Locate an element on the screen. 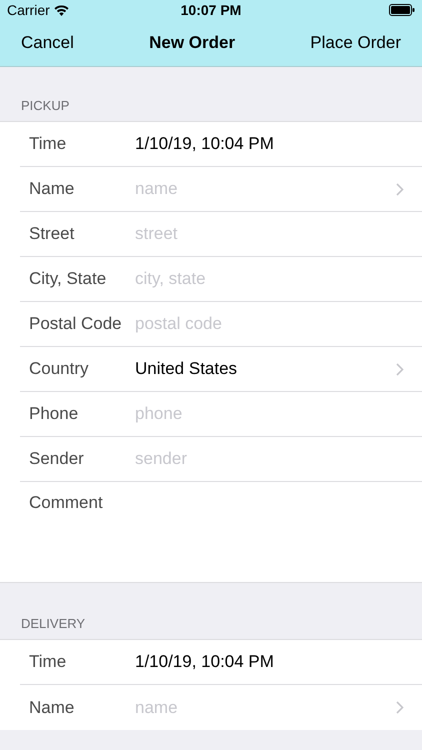 Image resolution: width=422 pixels, height=750 pixels. field-value: United States is located at coordinates (265, 369).